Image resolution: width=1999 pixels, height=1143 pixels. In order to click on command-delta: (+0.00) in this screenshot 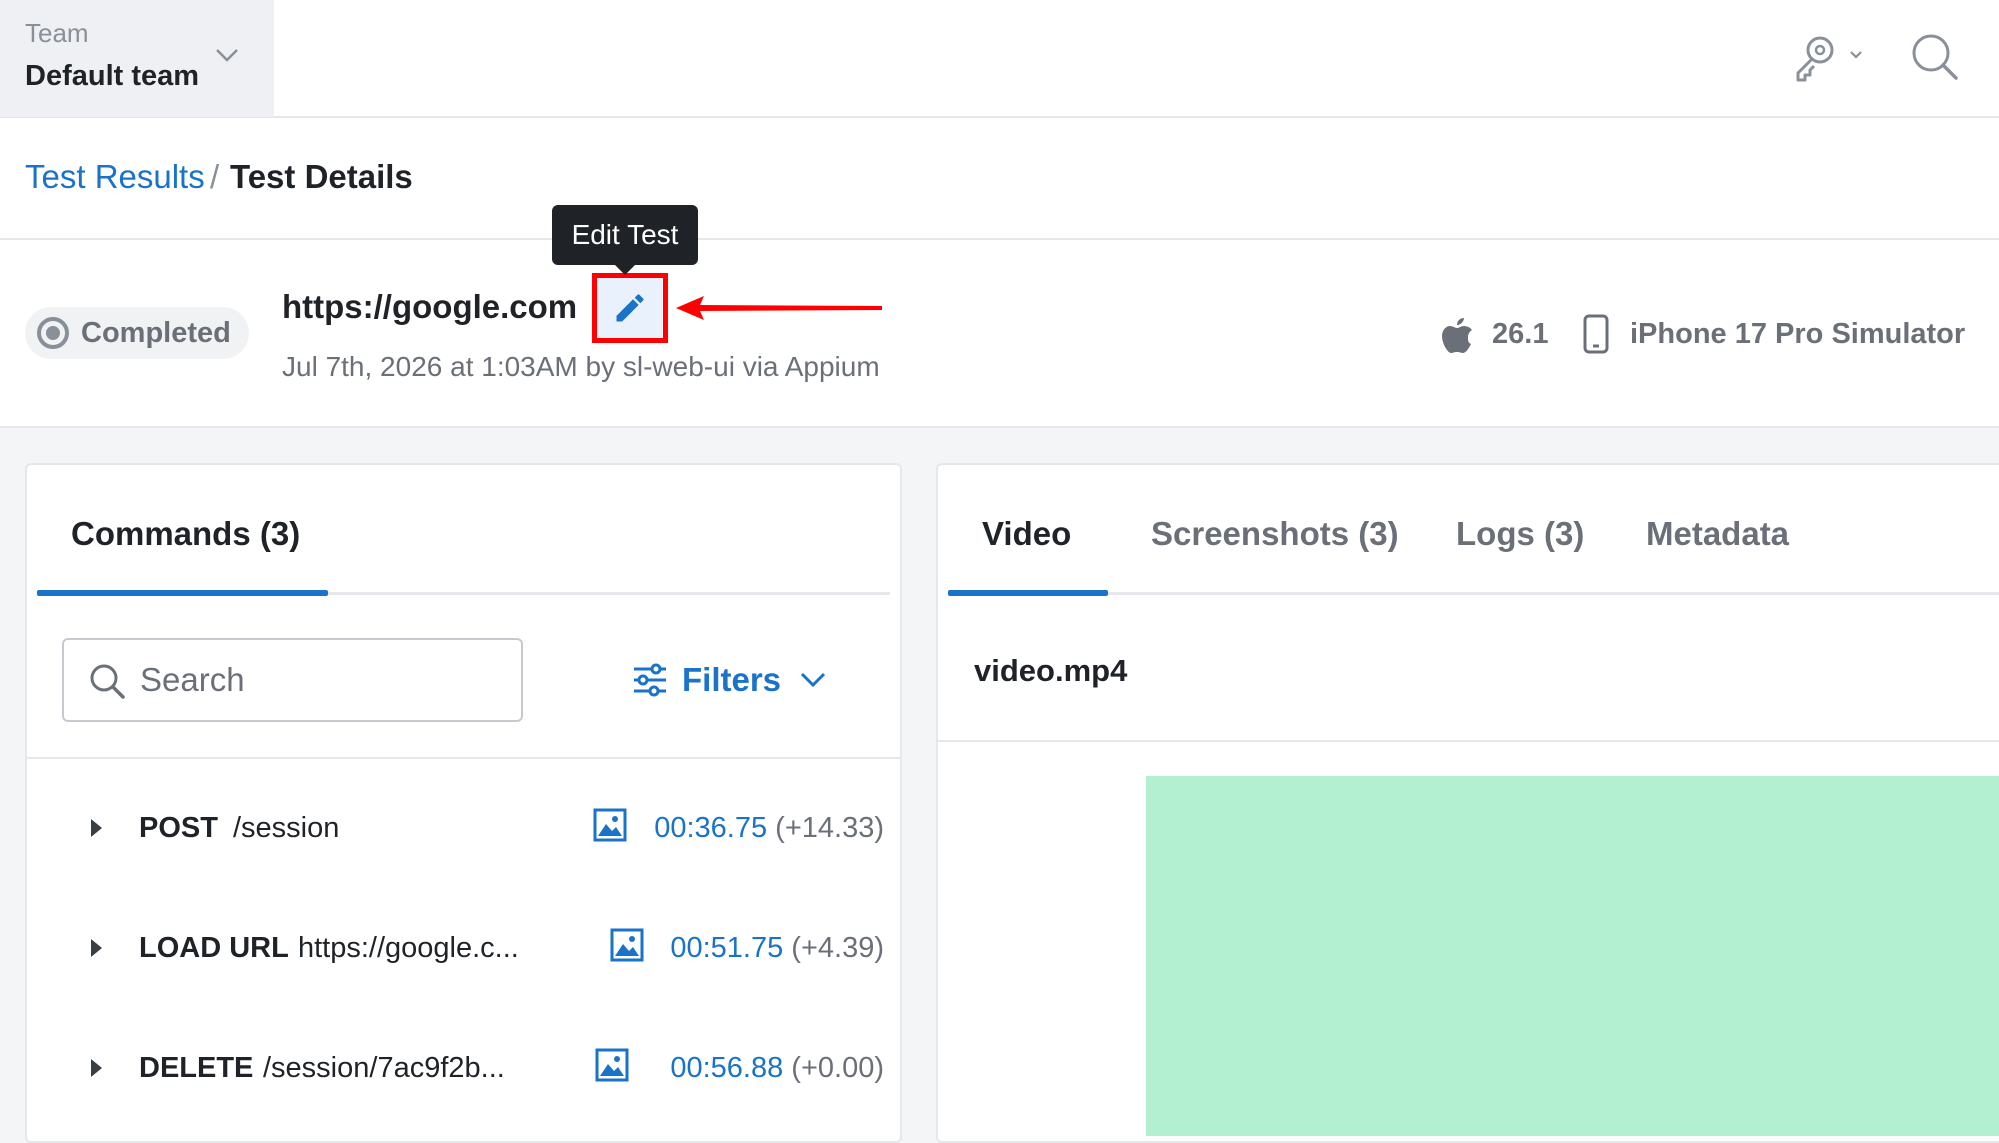, I will do `click(837, 1068)`.